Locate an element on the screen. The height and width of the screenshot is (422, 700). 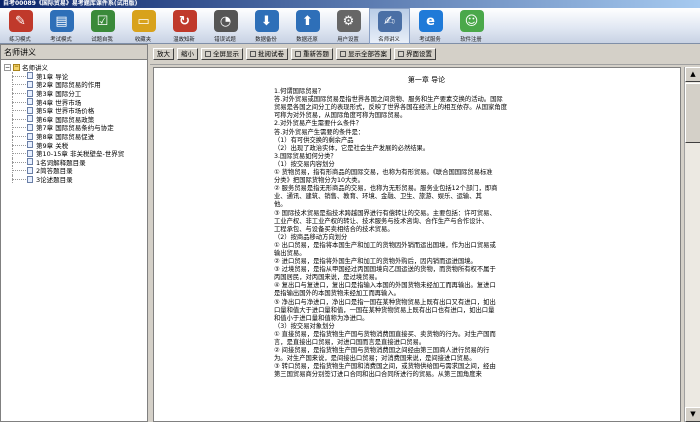
zoom-in-label: 放大 is located at coordinates (163, 54).